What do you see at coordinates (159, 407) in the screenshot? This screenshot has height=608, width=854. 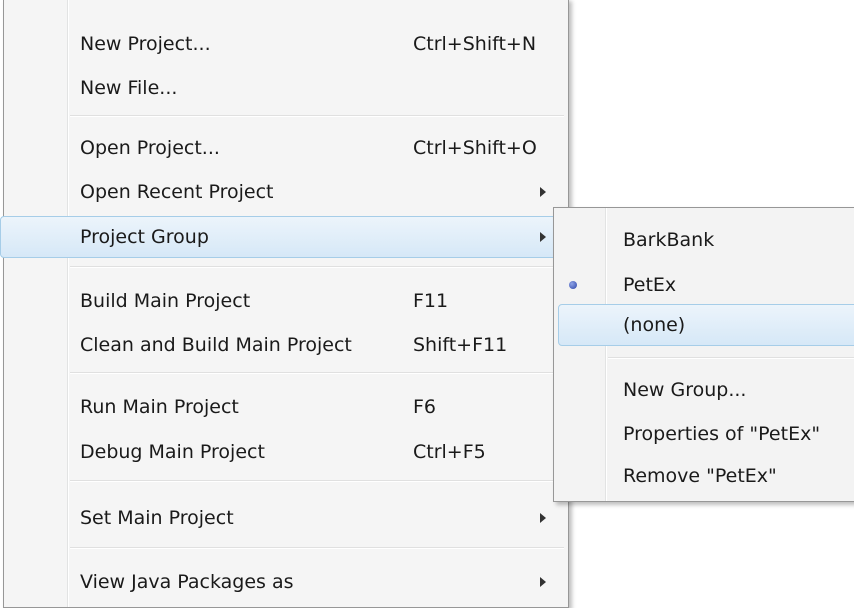 I see `menu-item-label: Run Main Project` at bounding box center [159, 407].